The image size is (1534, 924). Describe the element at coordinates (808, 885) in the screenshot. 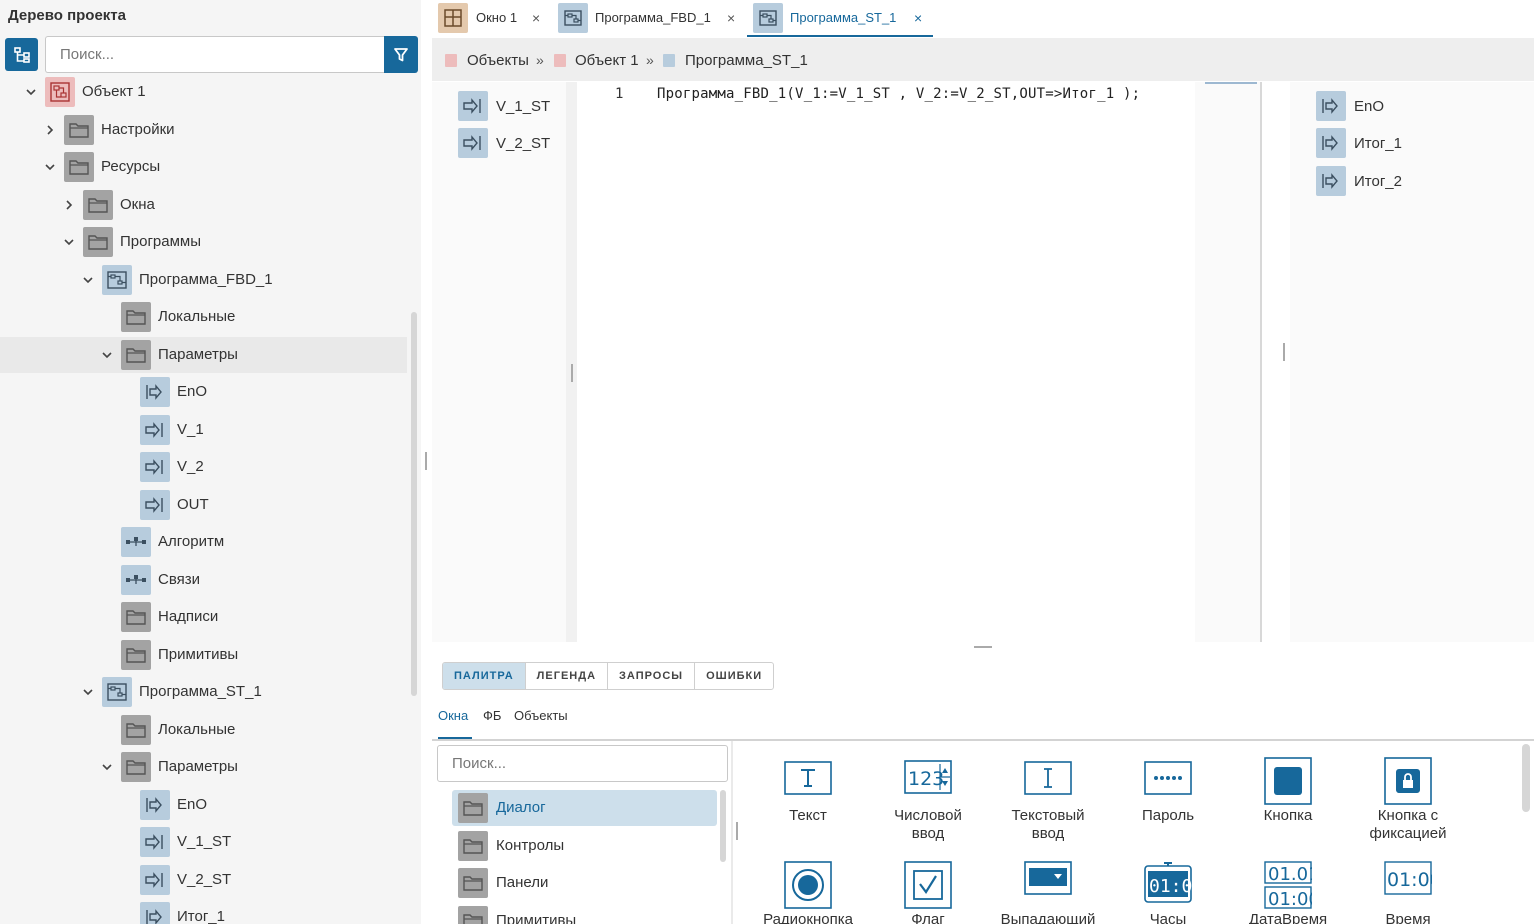

I see `radio-button-icon` at that location.